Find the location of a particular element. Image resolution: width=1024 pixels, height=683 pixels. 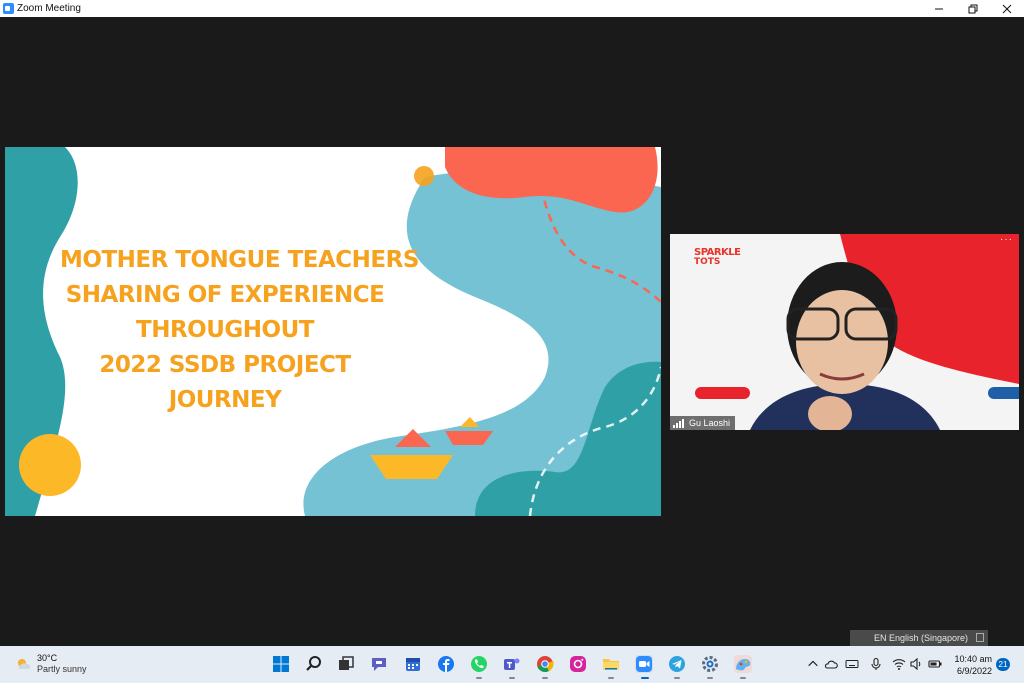

slide-title-line: THROUGHOUT is located at coordinates (225, 330).